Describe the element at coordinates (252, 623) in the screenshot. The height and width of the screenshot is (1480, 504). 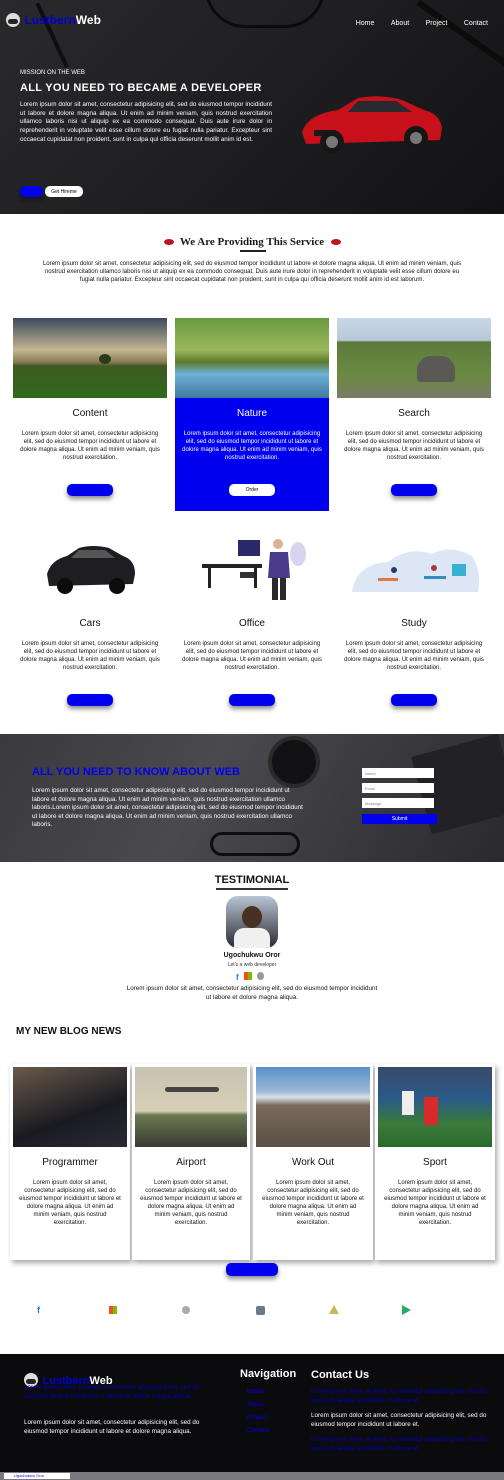
I see `card-title: Office` at that location.